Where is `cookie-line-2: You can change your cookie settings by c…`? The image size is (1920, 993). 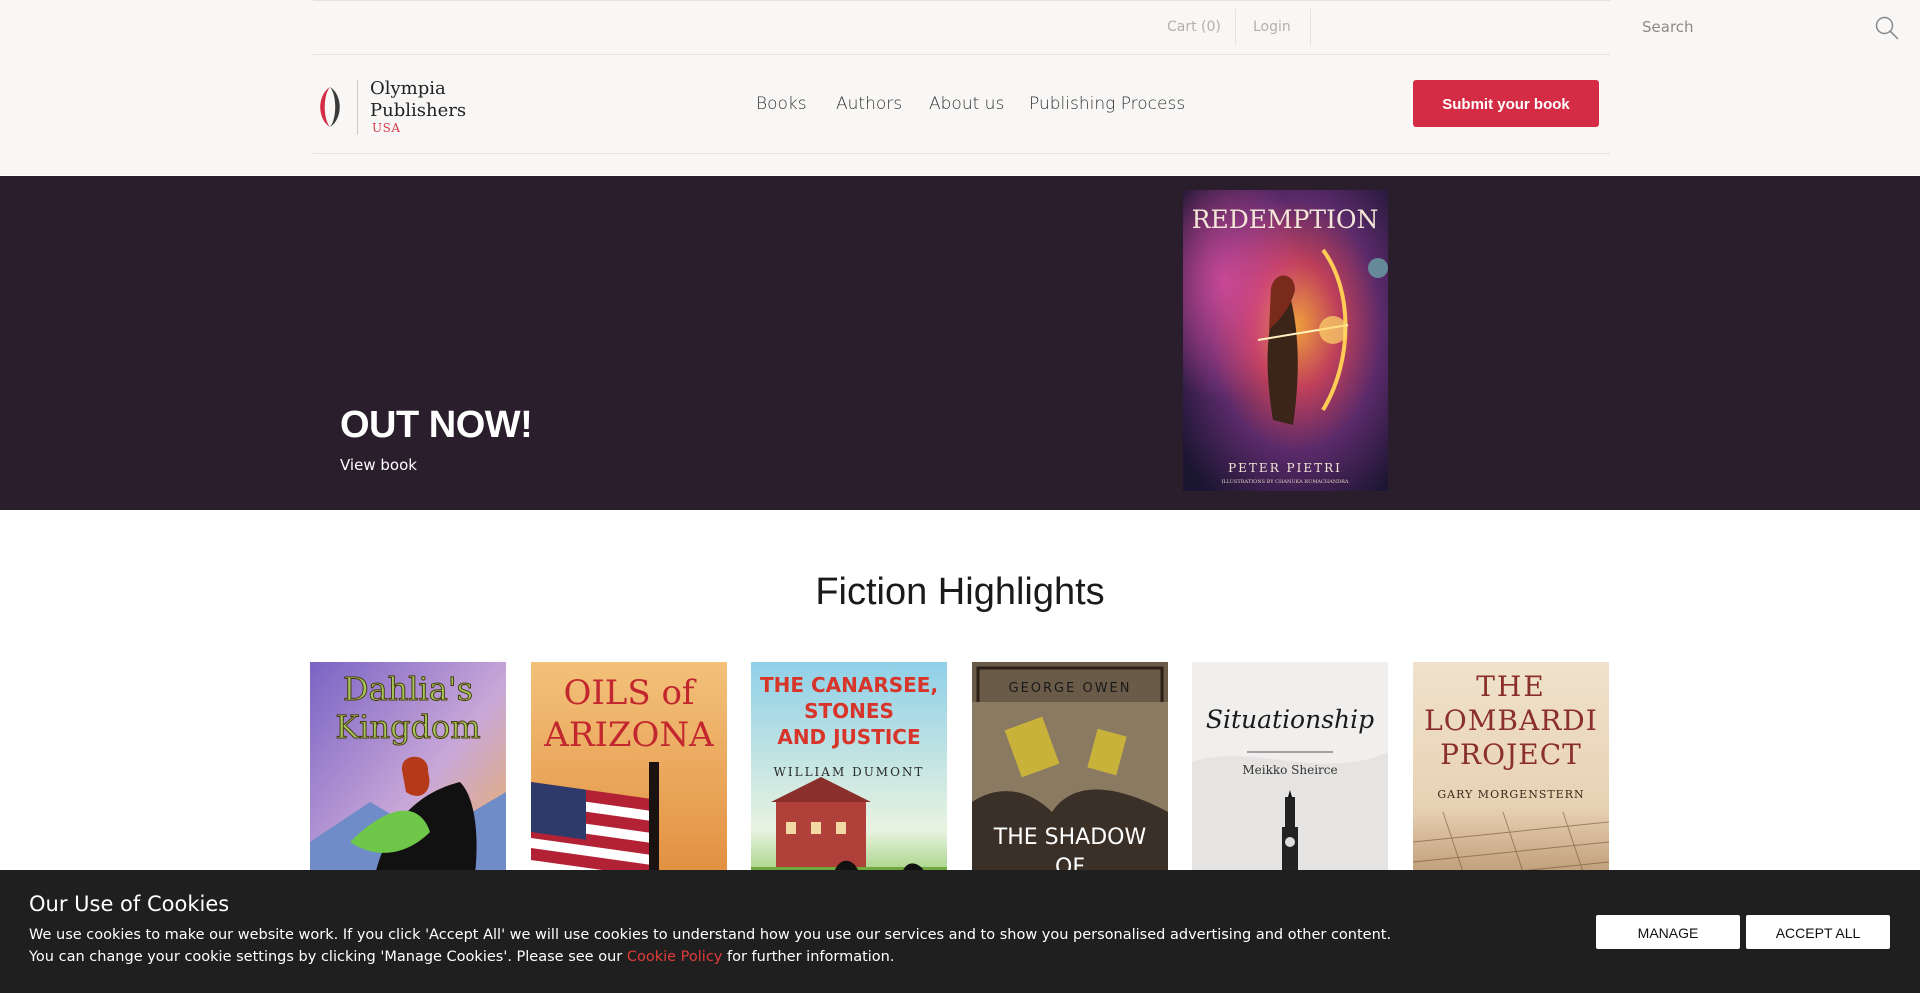 cookie-line-2: You can change your cookie settings by c… is located at coordinates (710, 957).